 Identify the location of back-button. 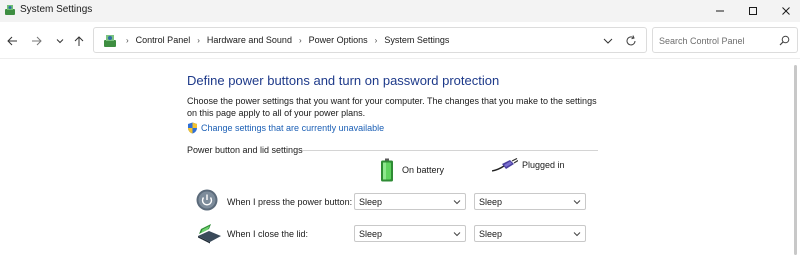
(12, 41).